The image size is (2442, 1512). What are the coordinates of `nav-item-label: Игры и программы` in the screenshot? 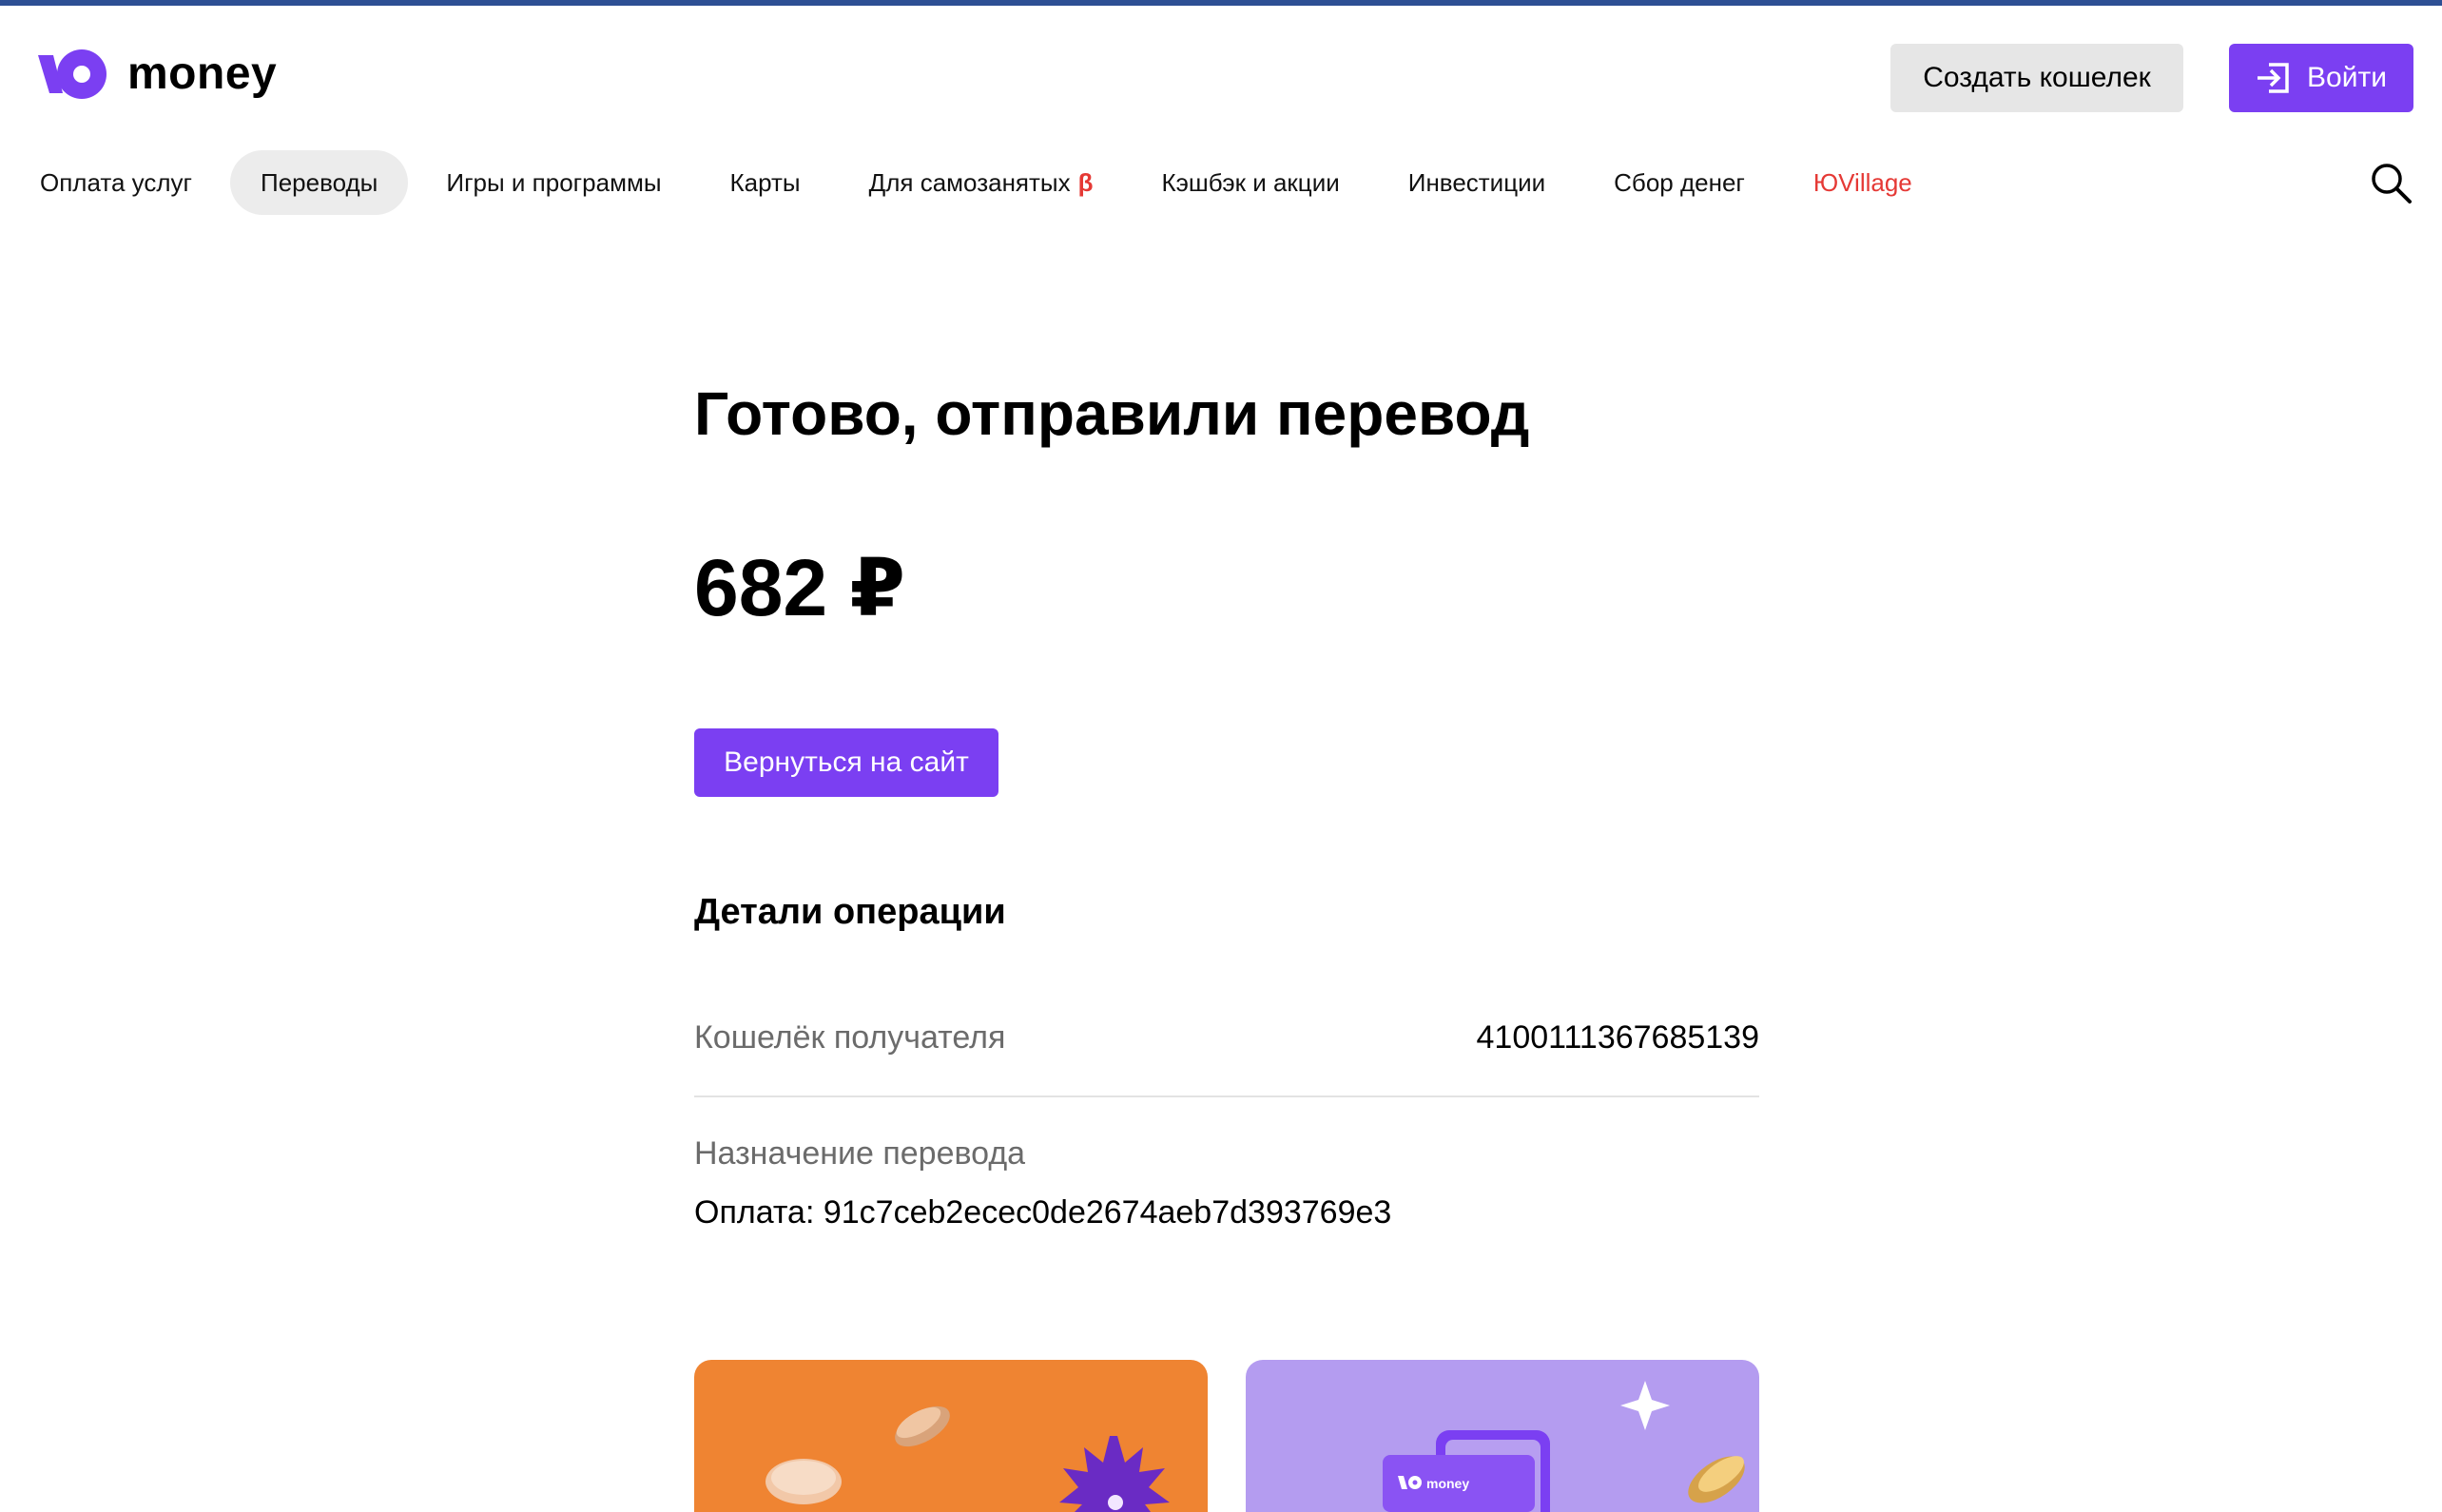 It's located at (554, 182).